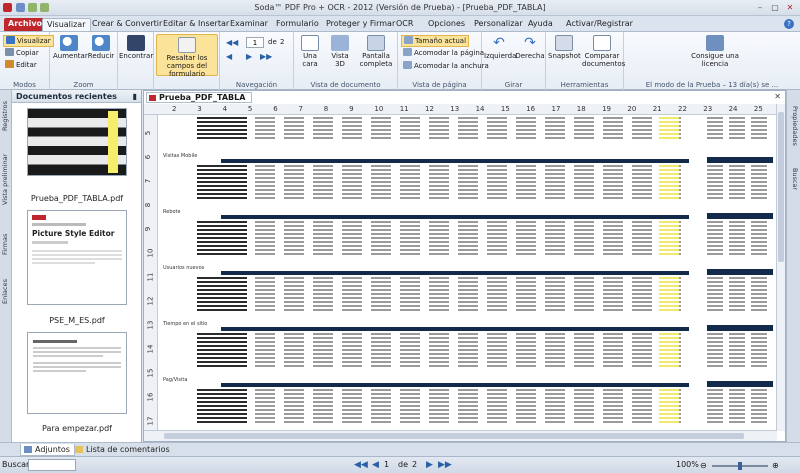 The height and width of the screenshot is (473, 800). What do you see at coordinates (52, 465) in the screenshot?
I see `search-input` at bounding box center [52, 465].